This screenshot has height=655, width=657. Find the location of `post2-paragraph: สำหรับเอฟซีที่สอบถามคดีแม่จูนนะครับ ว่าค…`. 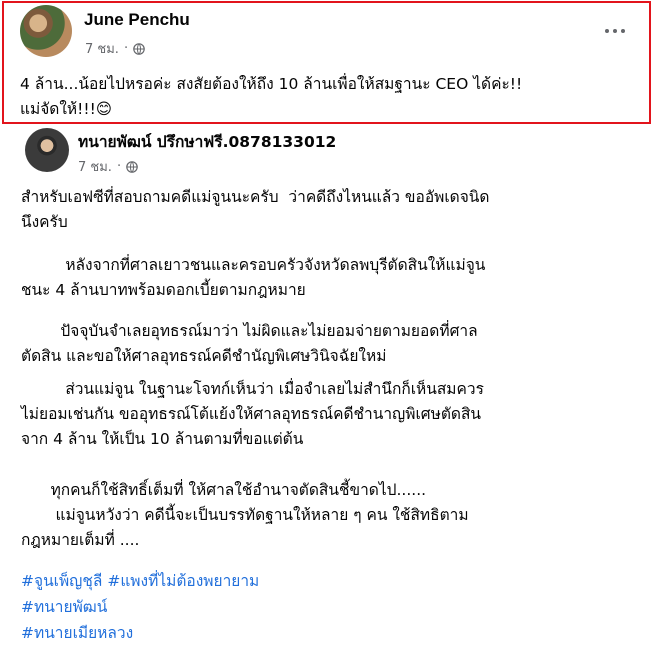

post2-paragraph: สำหรับเอฟซีที่สอบถามคดีแม่จูนนะครับ ว่าค… is located at coordinates (255, 209).